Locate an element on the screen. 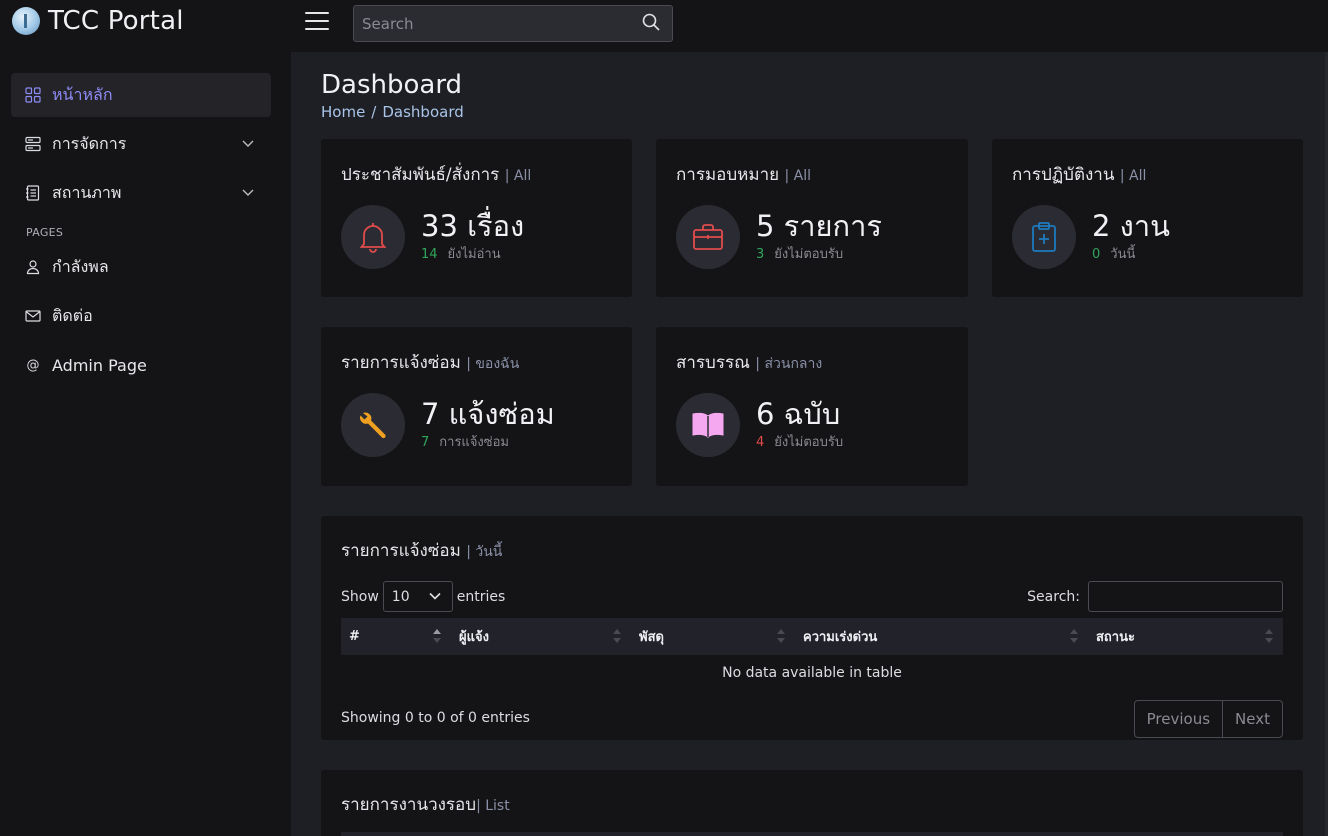 Image resolution: width=1328 pixels, height=836 pixels. brand-logo is located at coordinates (26, 21).